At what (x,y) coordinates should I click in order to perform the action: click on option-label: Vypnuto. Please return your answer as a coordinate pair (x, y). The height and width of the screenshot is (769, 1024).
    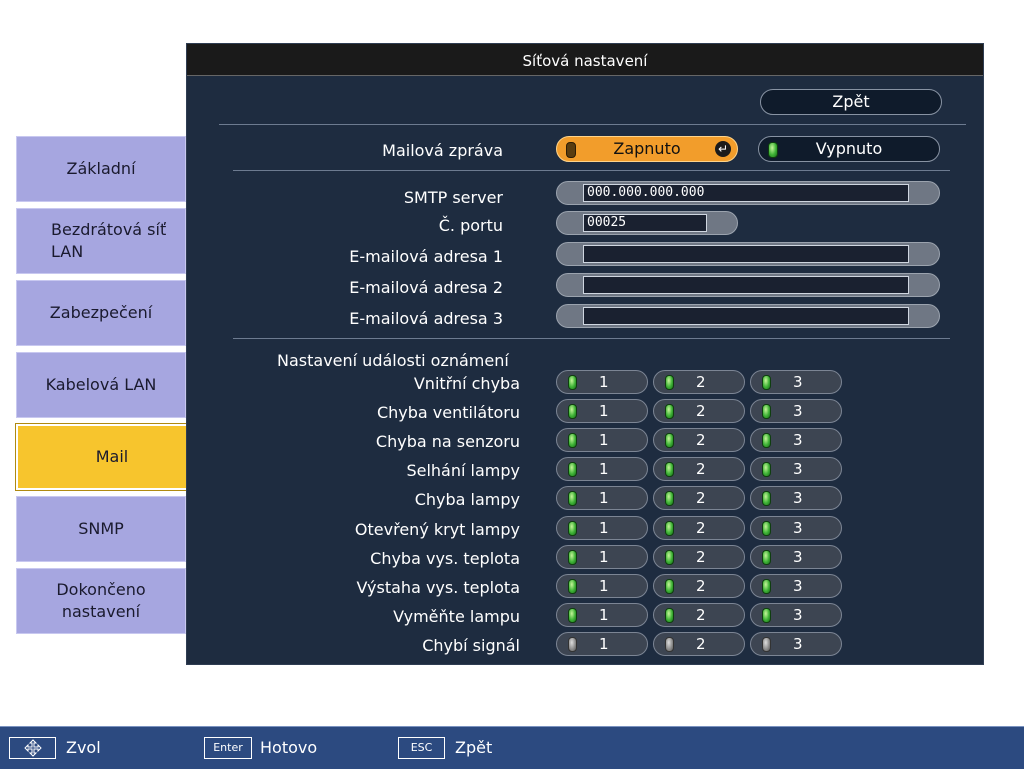
    Looking at the image, I should click on (849, 148).